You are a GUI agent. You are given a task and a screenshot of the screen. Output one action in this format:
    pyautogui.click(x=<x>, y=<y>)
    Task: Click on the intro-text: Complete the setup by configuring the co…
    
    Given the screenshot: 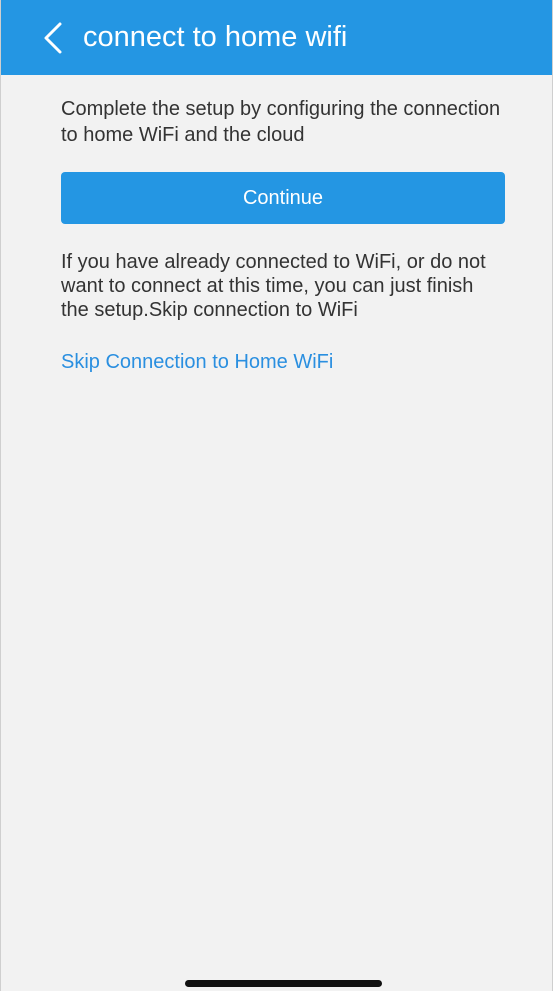 What is the action you would take?
    pyautogui.click(x=281, y=122)
    